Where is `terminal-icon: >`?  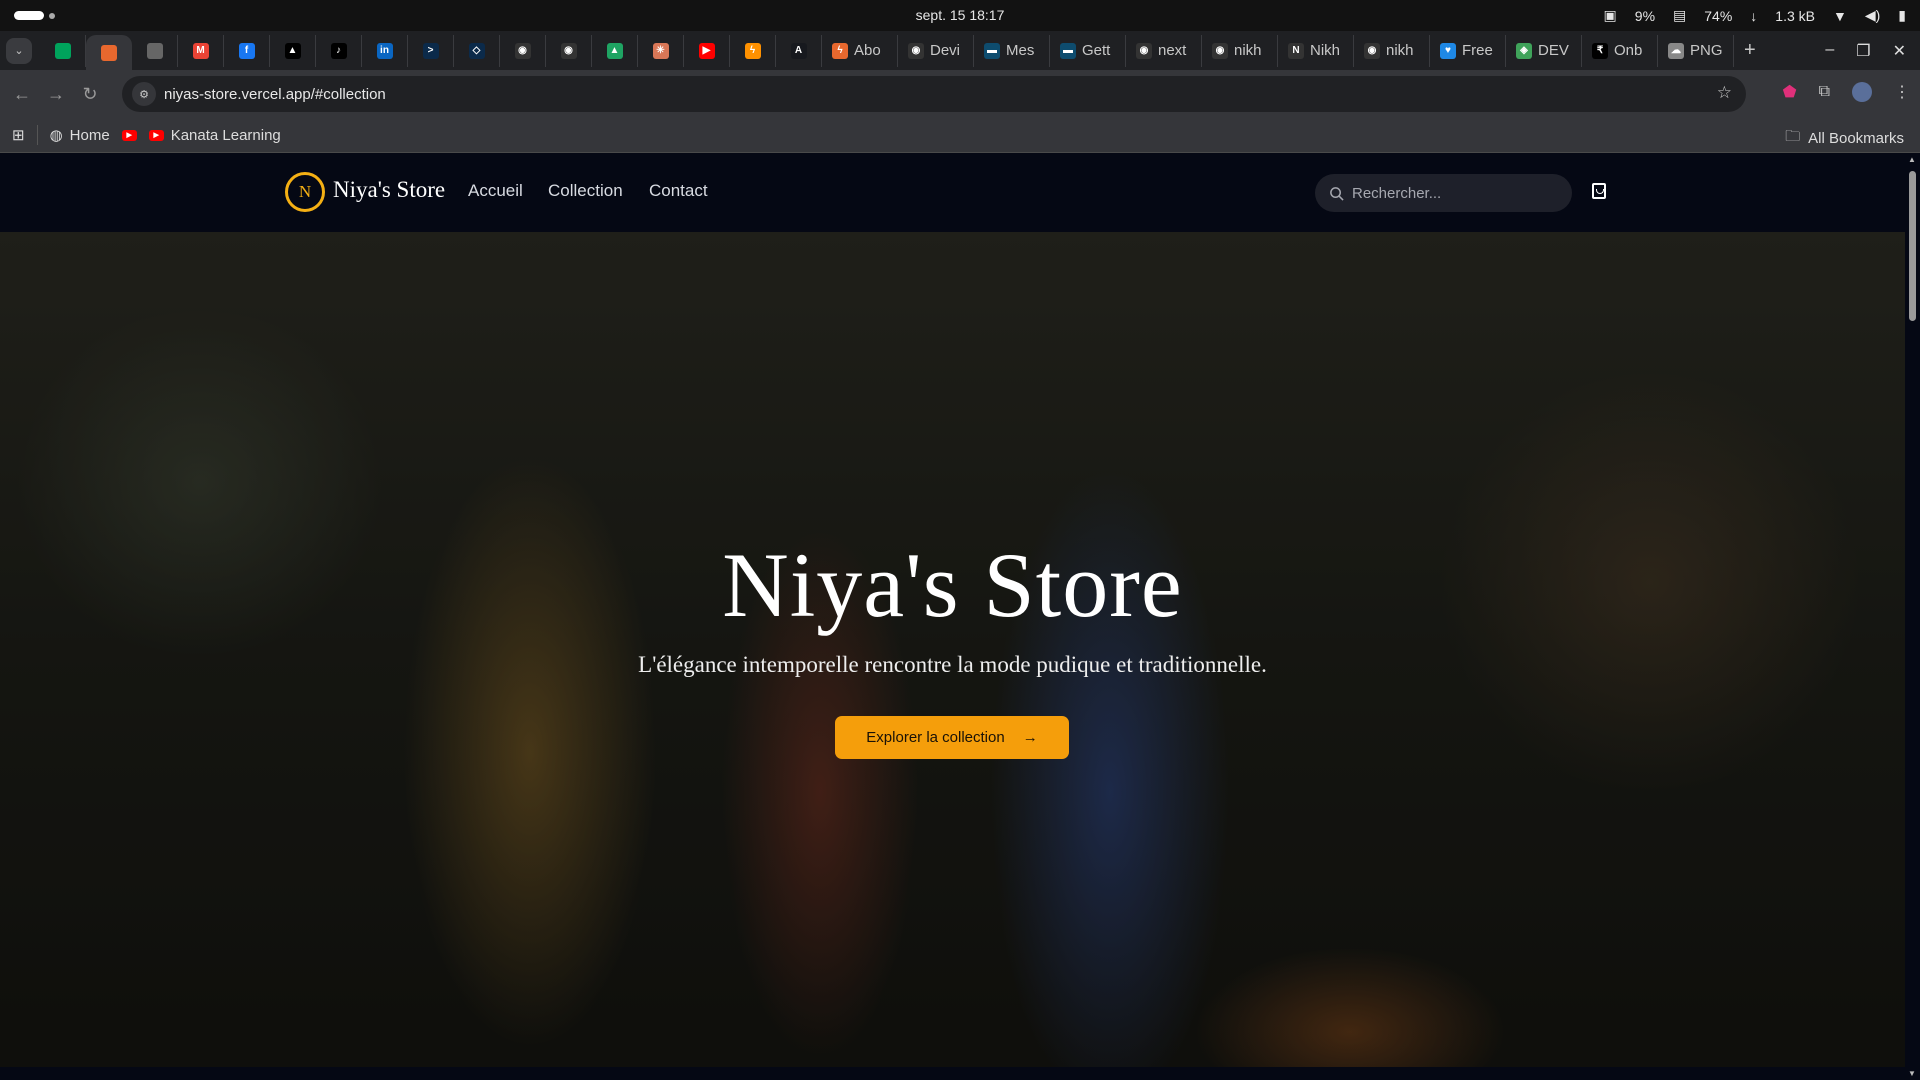
terminal-icon: > is located at coordinates (430, 50).